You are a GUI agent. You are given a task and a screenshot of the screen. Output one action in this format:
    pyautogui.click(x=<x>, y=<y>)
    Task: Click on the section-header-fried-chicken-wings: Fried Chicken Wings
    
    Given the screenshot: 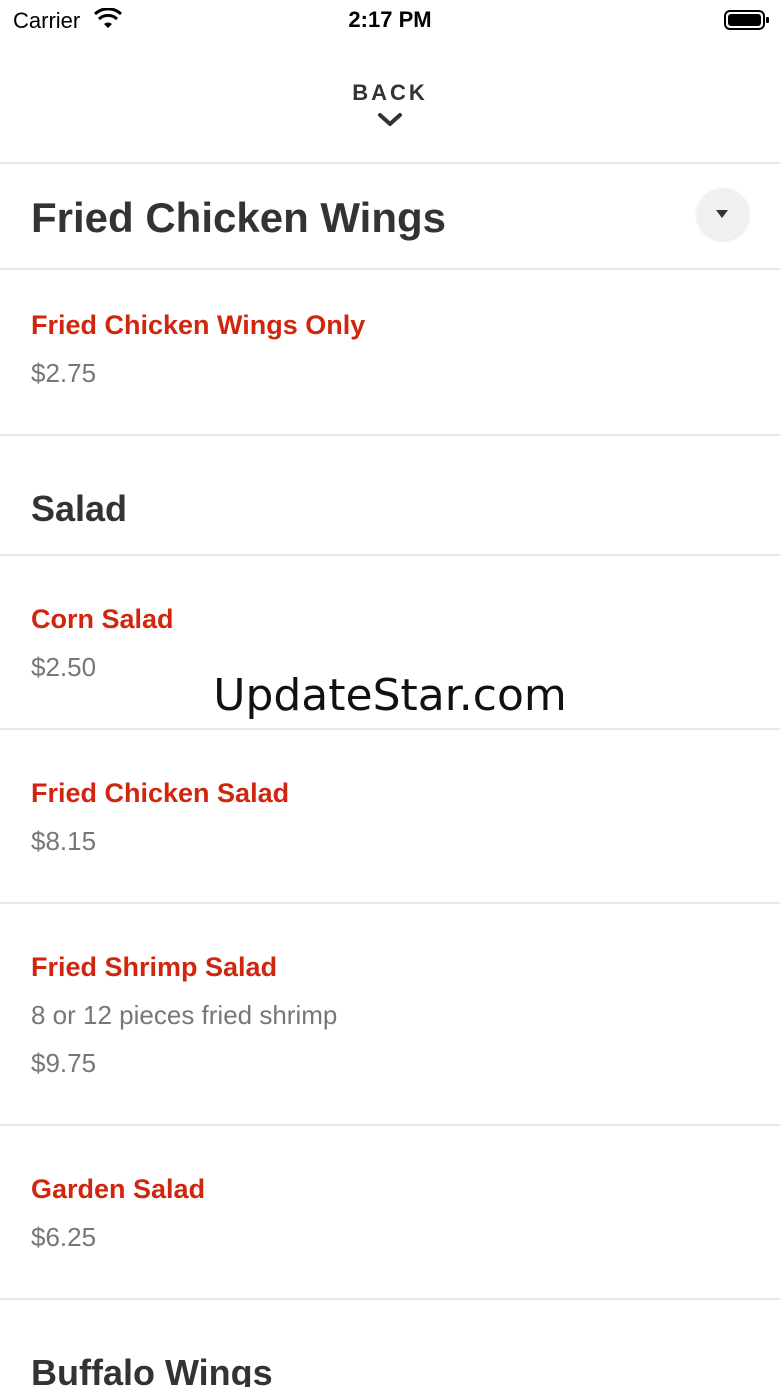 What is the action you would take?
    pyautogui.click(x=390, y=216)
    